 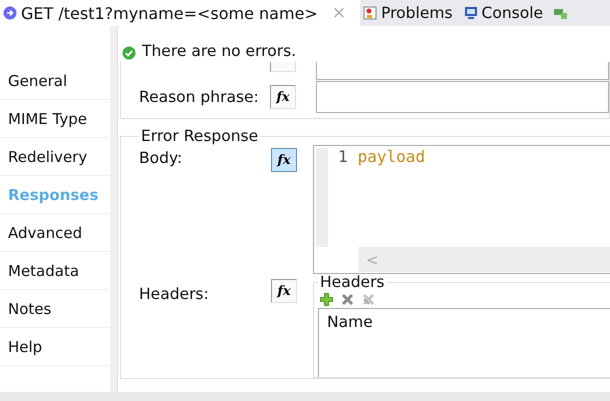 I want to click on column-header: Name, so click(x=350, y=322).